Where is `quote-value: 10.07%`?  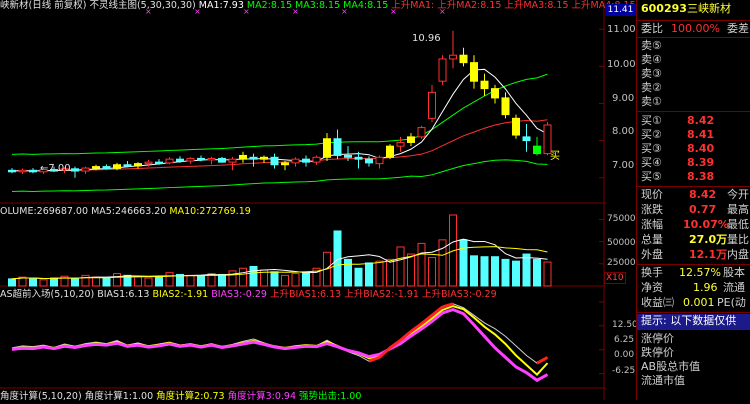
quote-value: 10.07% is located at coordinates (706, 224).